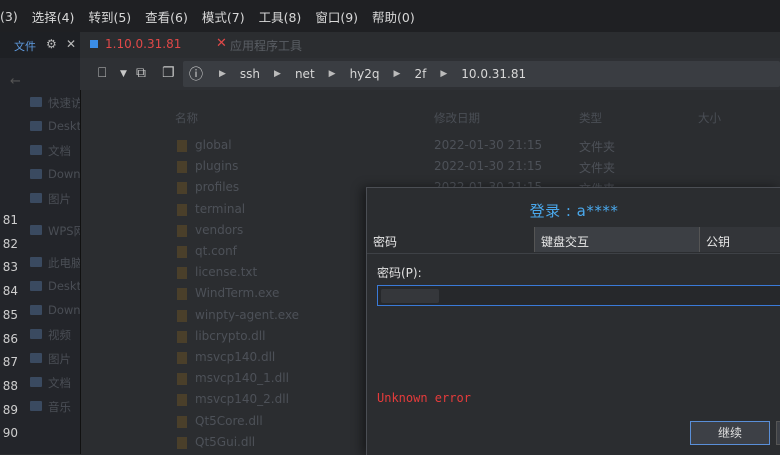  Describe the element at coordinates (10, 385) in the screenshot. I see `line-number: 88` at that location.